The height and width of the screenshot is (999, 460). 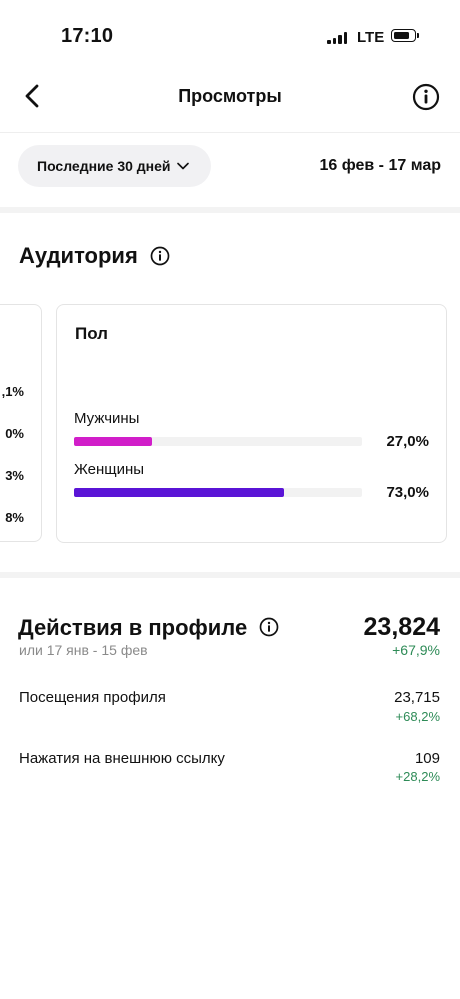 I want to click on gender-bar-female, so click(x=218, y=492).